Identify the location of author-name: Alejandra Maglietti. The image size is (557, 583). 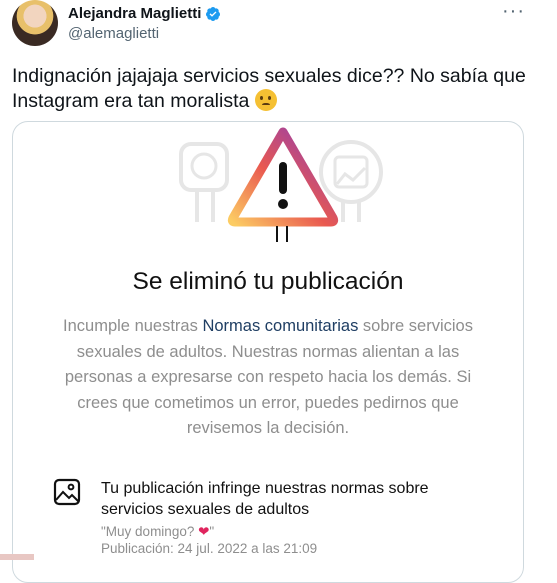
(134, 13).